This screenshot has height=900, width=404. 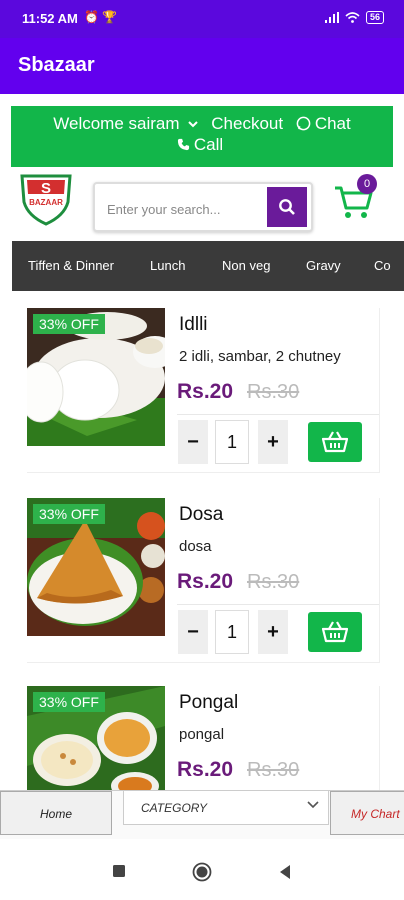 What do you see at coordinates (193, 324) in the screenshot?
I see `product-name: Idlli` at bounding box center [193, 324].